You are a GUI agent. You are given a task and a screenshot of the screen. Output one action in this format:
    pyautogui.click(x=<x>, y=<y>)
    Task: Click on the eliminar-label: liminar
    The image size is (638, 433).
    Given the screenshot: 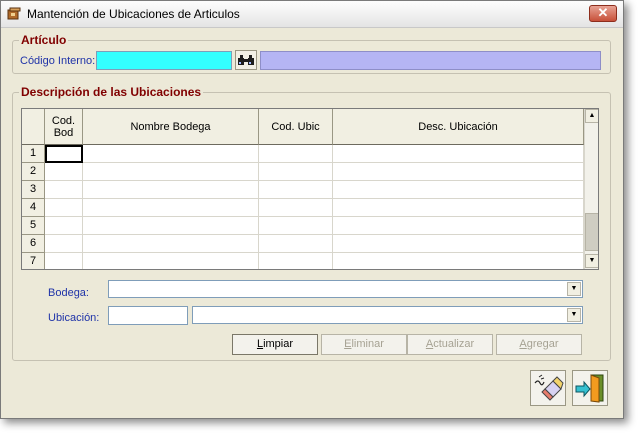 What is the action you would take?
    pyautogui.click(x=367, y=344)
    